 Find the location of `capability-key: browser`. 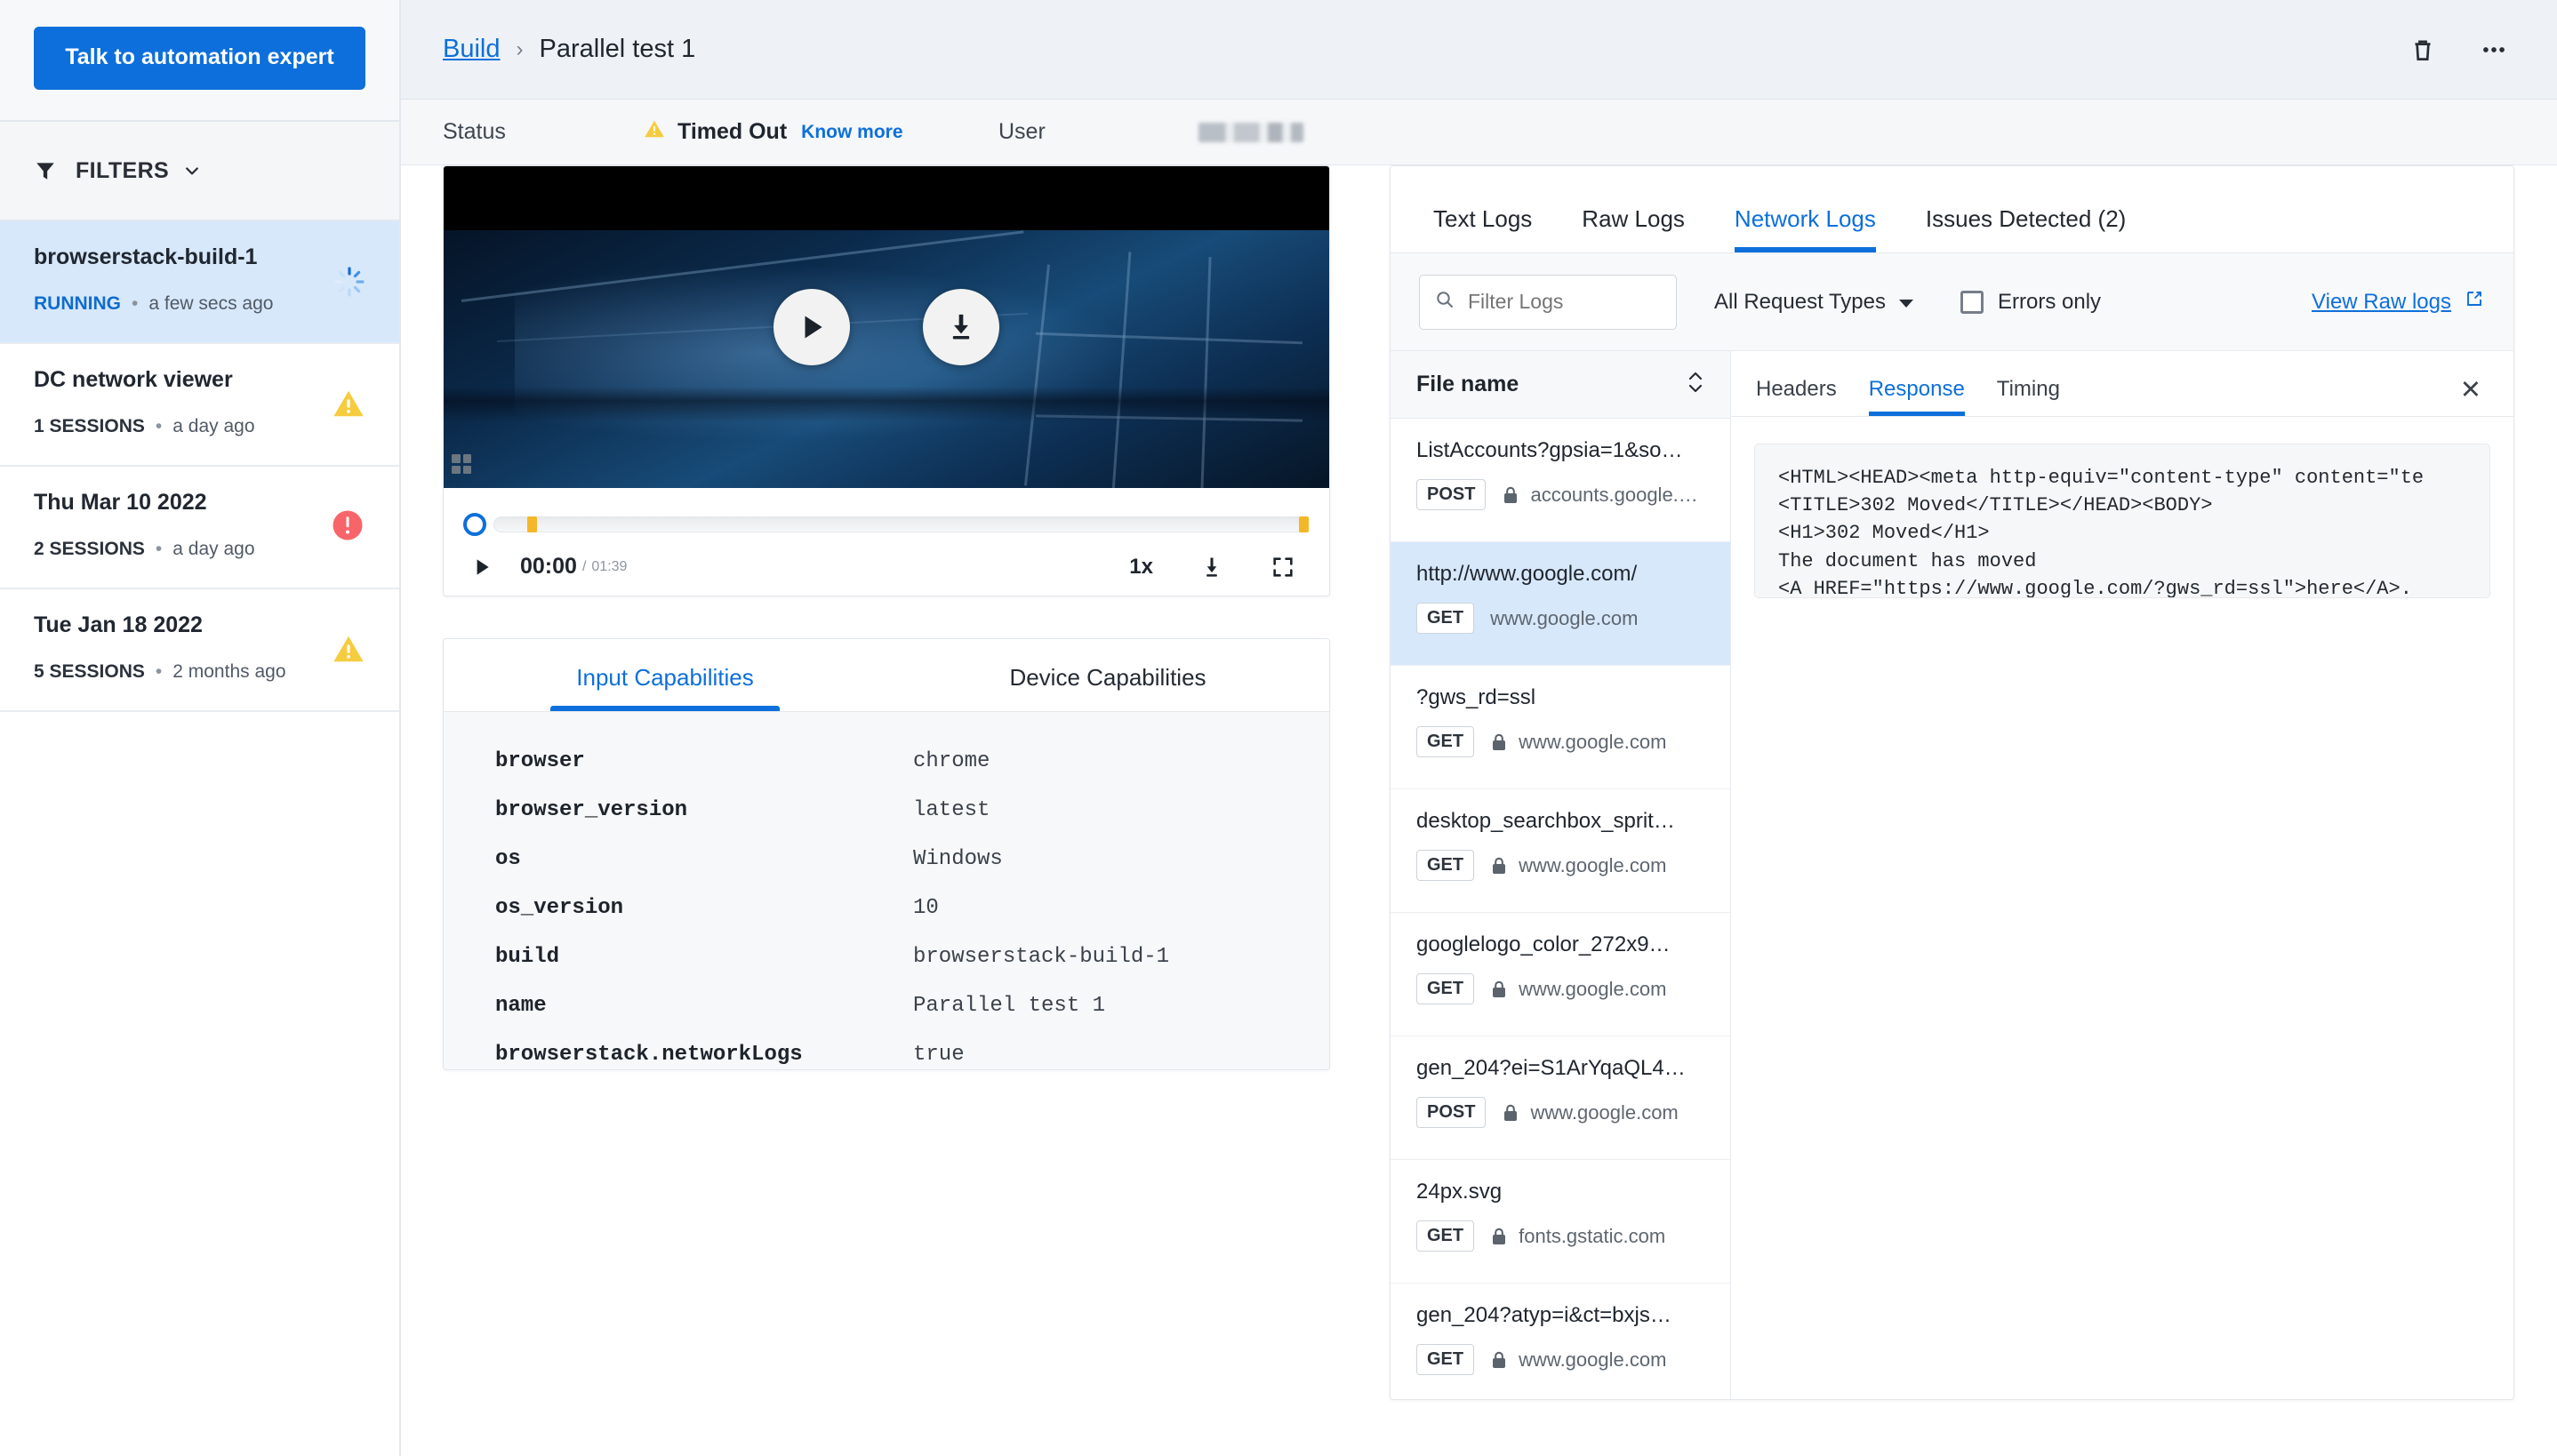

capability-key: browser is located at coordinates (540, 761).